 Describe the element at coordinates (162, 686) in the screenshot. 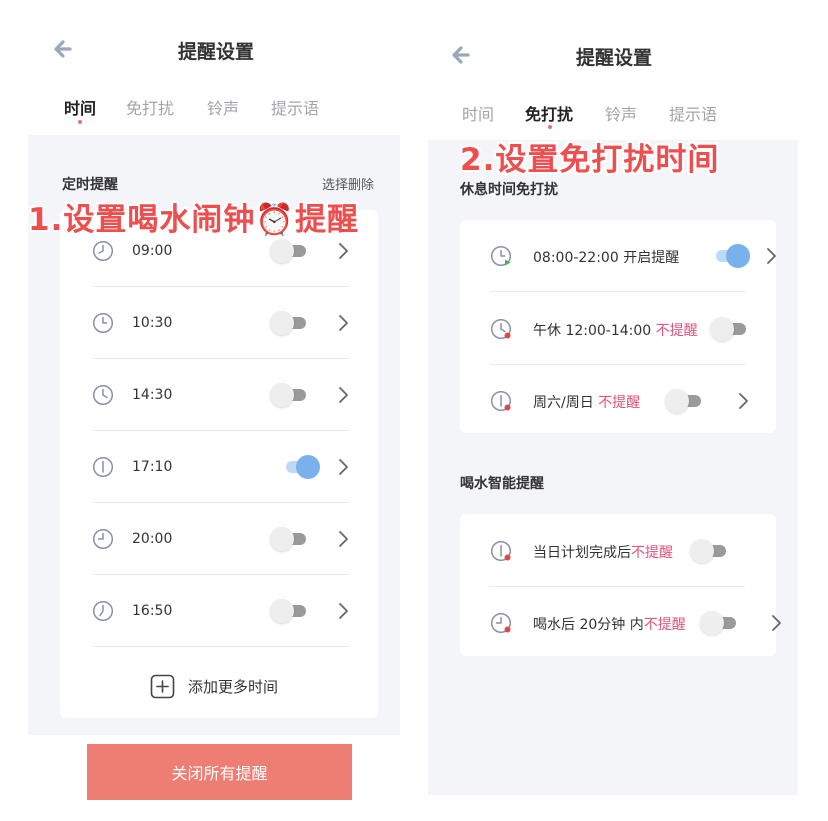

I see `plus-square-icon` at that location.